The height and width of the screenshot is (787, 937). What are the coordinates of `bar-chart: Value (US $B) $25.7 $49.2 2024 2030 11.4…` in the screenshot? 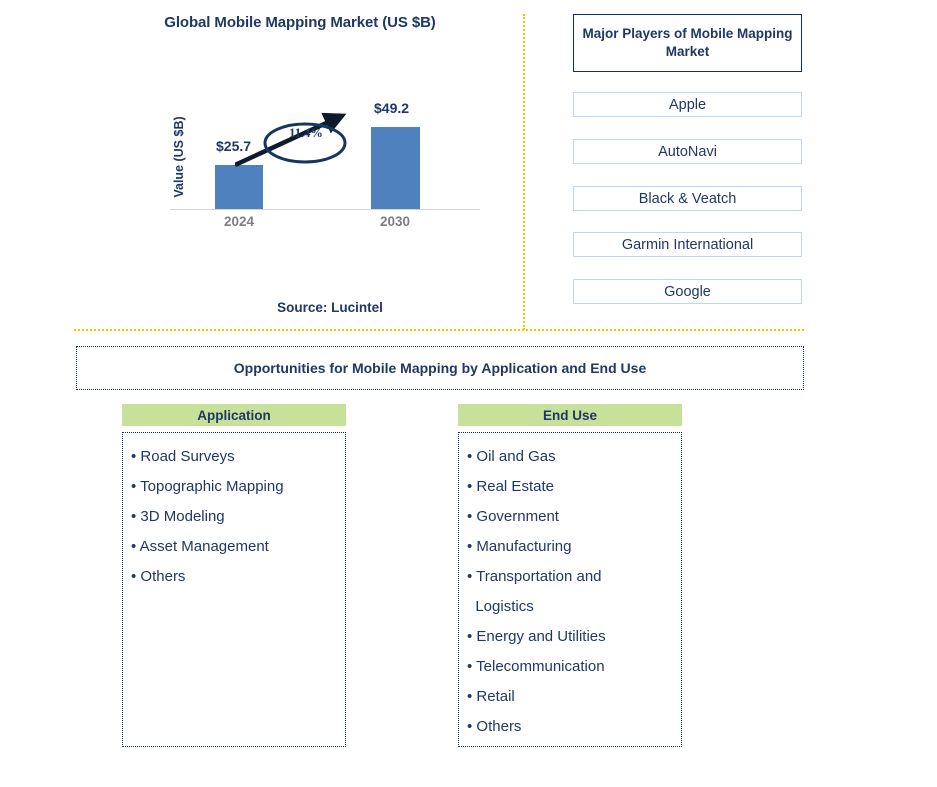 It's located at (315, 165).